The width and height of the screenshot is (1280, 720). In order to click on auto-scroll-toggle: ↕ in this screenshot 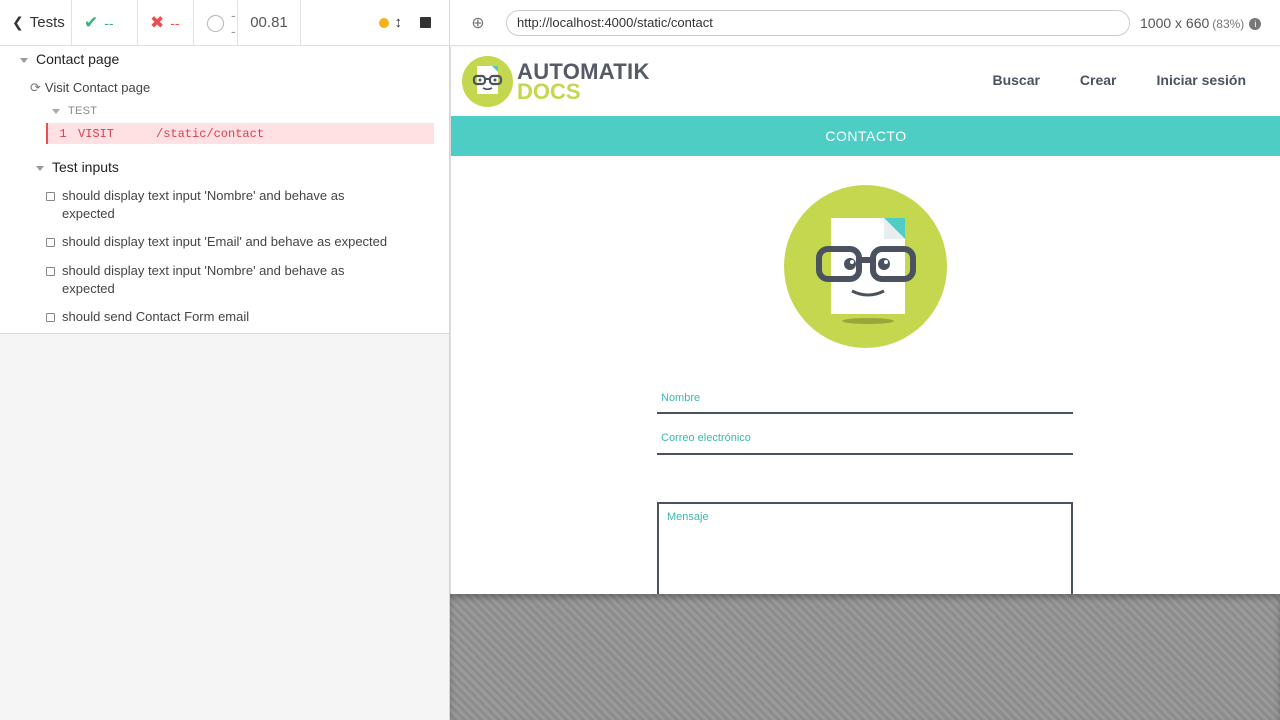, I will do `click(388, 23)`.